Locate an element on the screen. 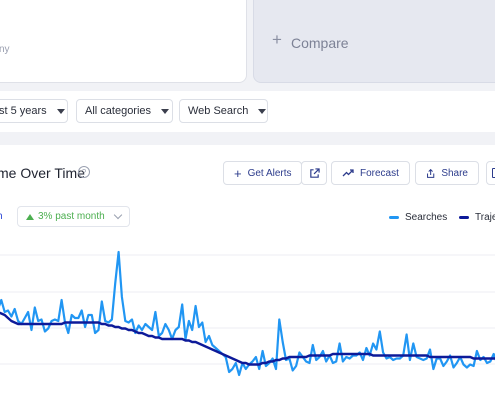 The image size is (495, 400). open-external-button is located at coordinates (314, 173).